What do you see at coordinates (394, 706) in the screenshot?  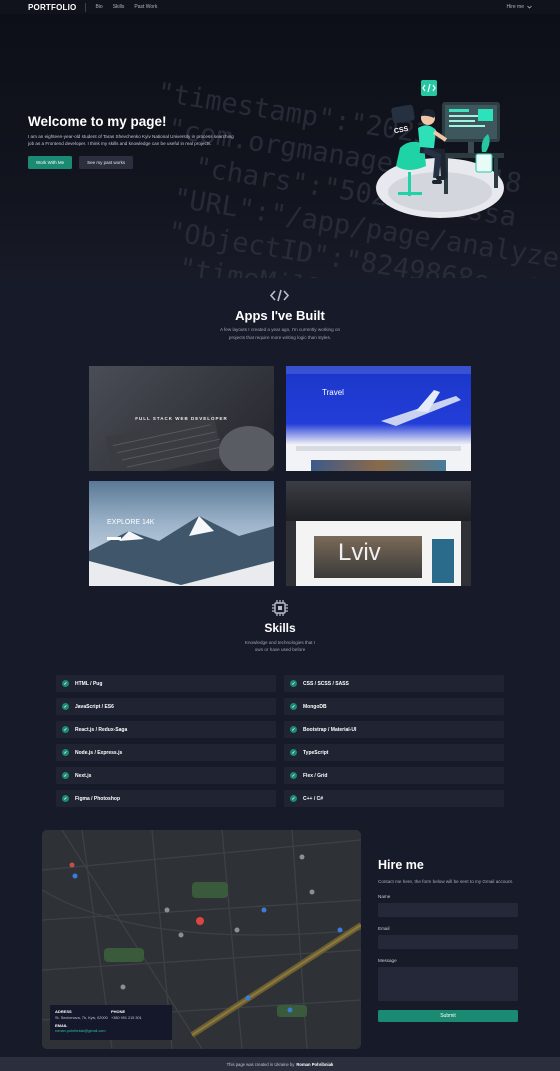 I see `skill-item: ✓ MongoDB` at bounding box center [394, 706].